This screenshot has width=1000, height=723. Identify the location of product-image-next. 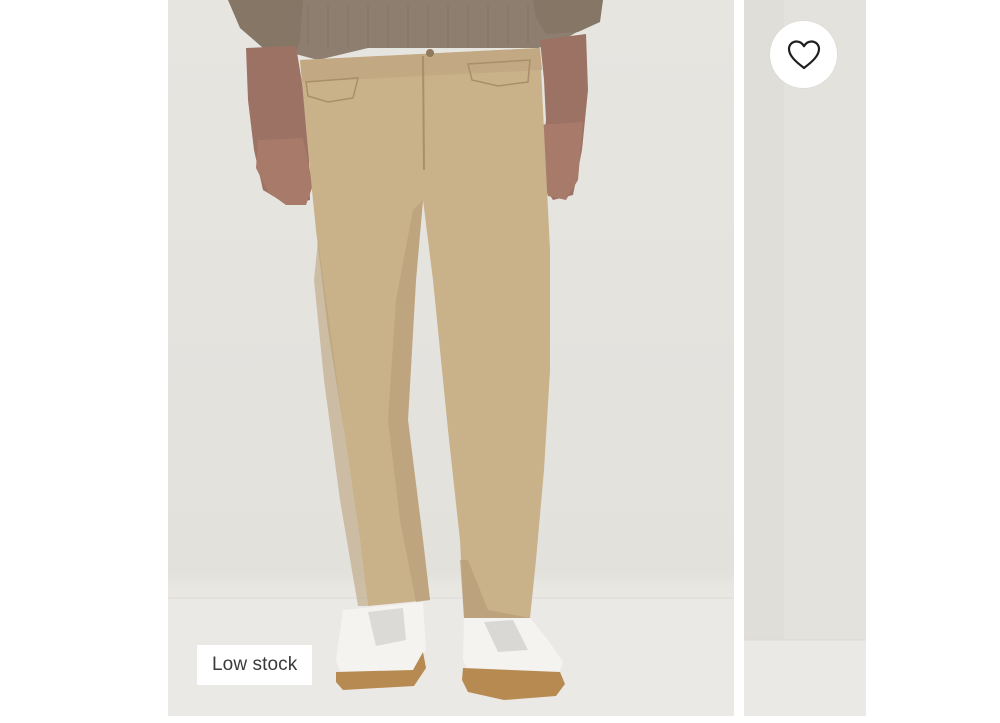
(805, 358).